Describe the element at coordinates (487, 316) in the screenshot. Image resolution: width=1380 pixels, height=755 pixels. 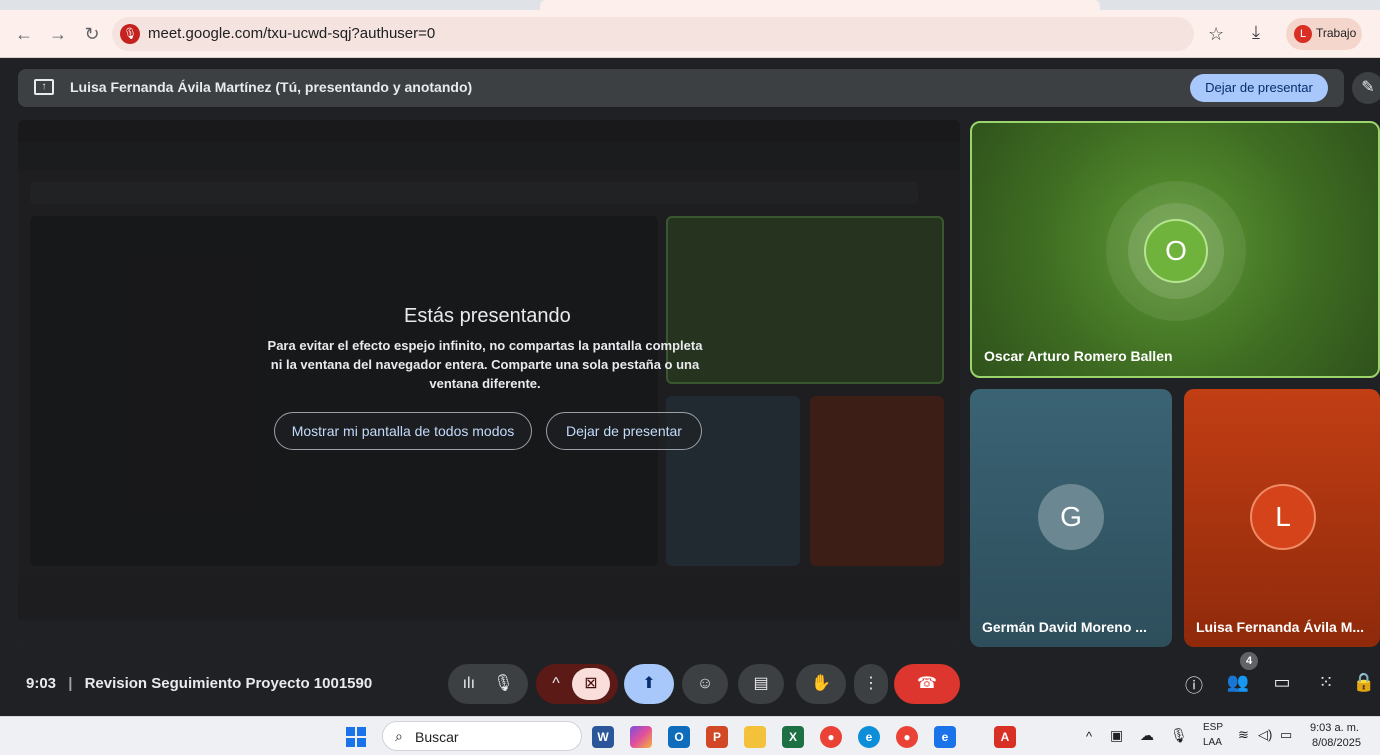
I see `dialog-title: Estás presentando` at that location.